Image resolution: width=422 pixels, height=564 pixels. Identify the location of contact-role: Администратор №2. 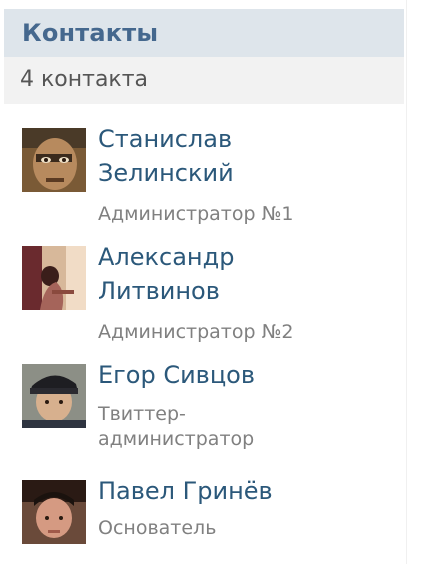
(196, 332).